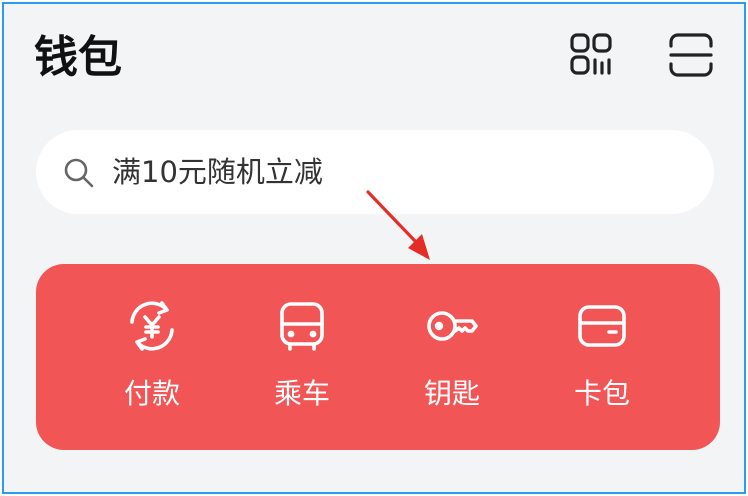 The height and width of the screenshot is (496, 748). What do you see at coordinates (591, 55) in the screenshot?
I see `qr-code-icon` at bounding box center [591, 55].